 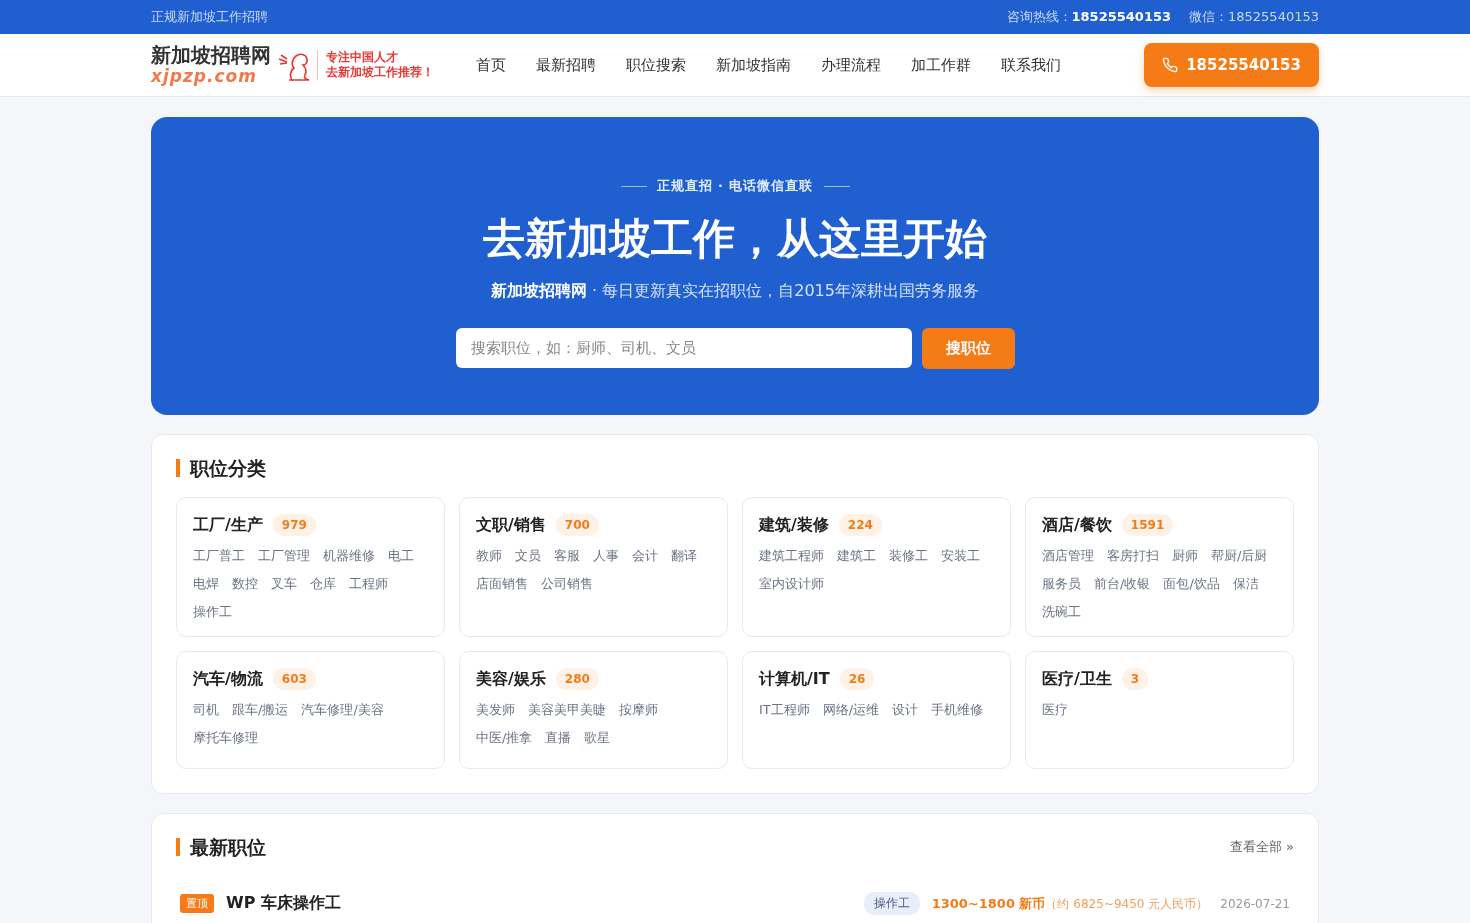 What do you see at coordinates (791, 584) in the screenshot?
I see `job-link: 室内设计师` at bounding box center [791, 584].